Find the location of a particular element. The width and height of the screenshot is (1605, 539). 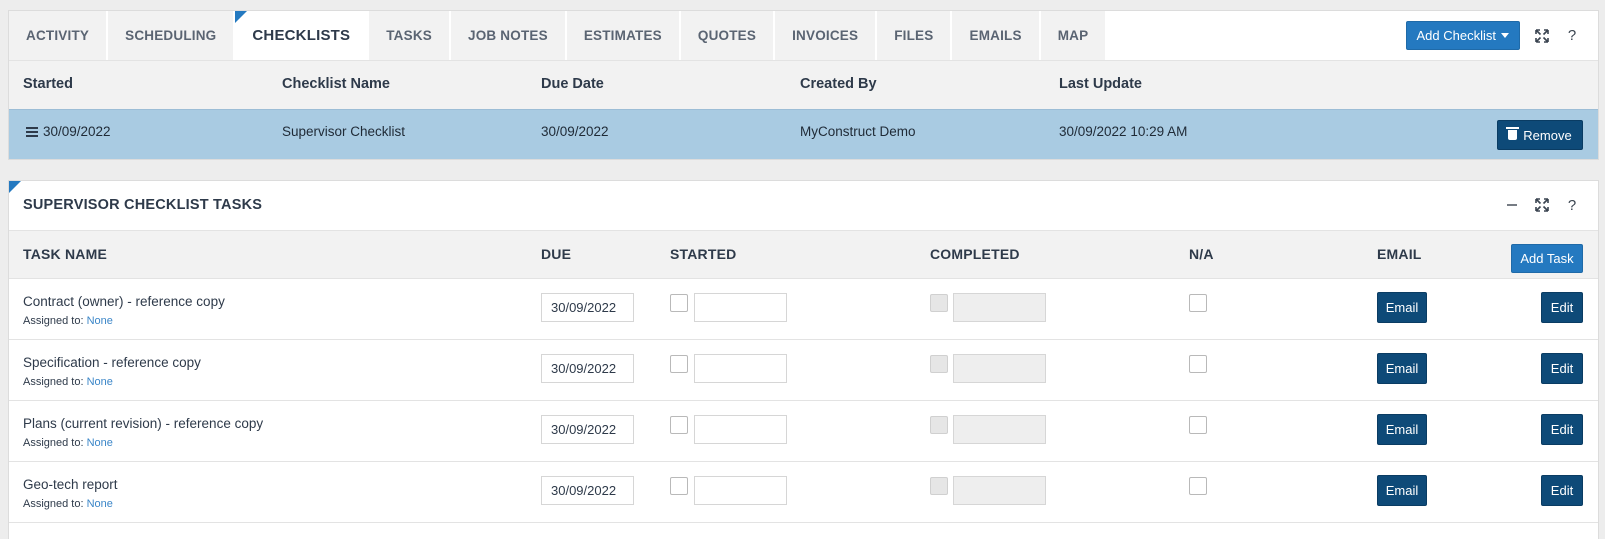

add-checklist-label: Add Checklist is located at coordinates (1456, 35).